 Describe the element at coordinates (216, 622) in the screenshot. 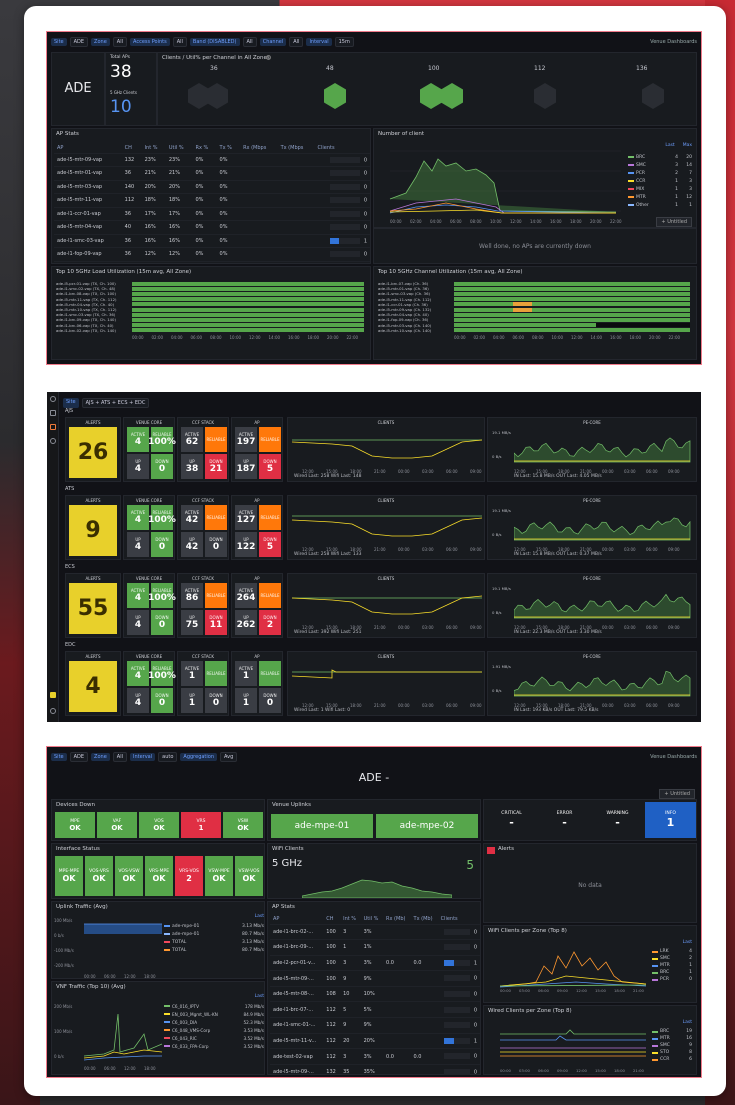

I see `down-stat: DOWN 11` at that location.